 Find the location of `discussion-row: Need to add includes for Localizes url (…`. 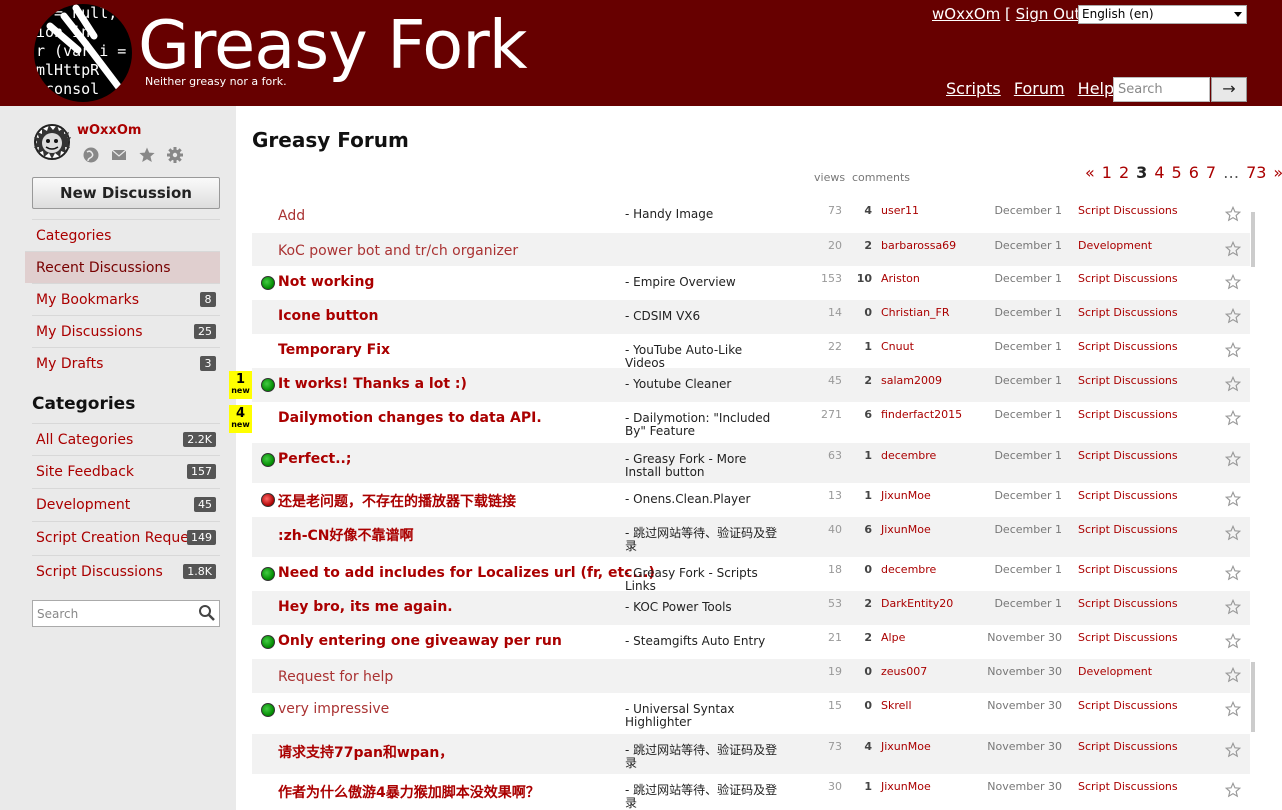

discussion-row: Need to add includes for Localizes url (… is located at coordinates (751, 575).